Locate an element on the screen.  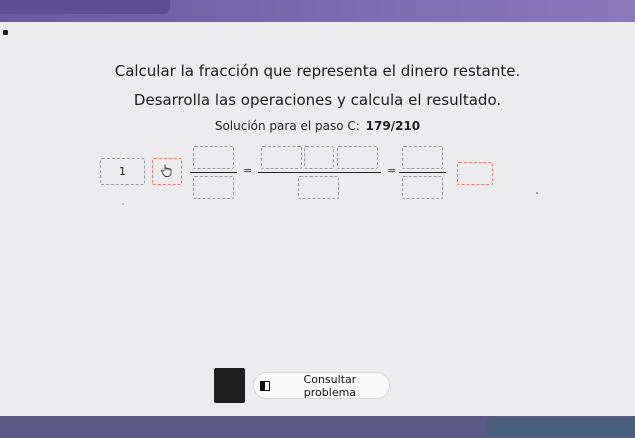
solution-label: Solución para el paso C: is located at coordinates (287, 126).